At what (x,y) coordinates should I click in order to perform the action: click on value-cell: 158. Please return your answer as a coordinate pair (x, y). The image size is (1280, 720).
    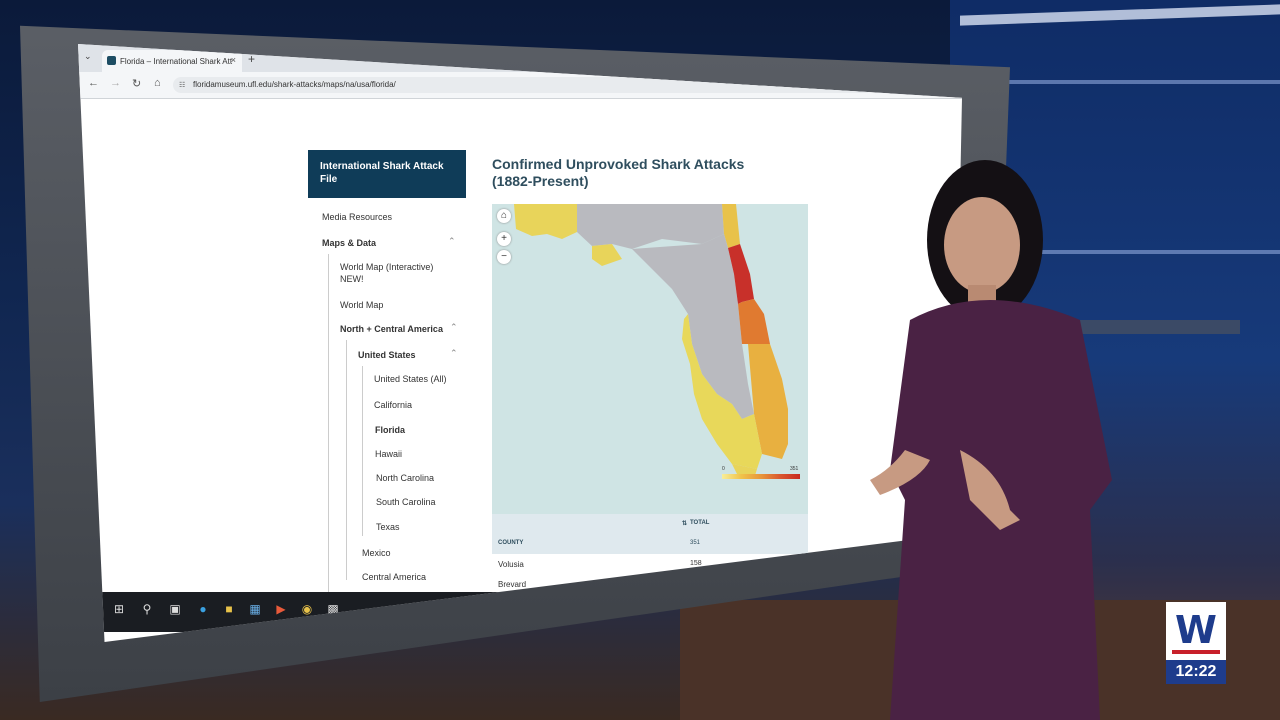
    Looking at the image, I should click on (696, 563).